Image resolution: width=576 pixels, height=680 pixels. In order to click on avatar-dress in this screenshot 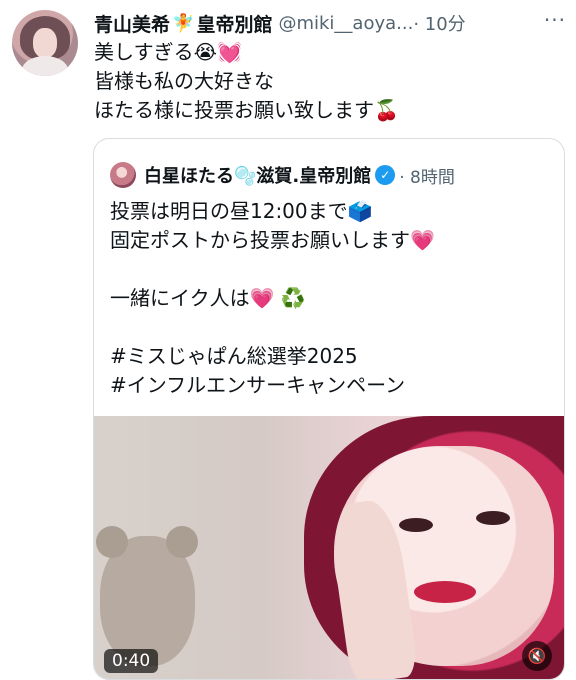, I will do `click(45, 66)`.